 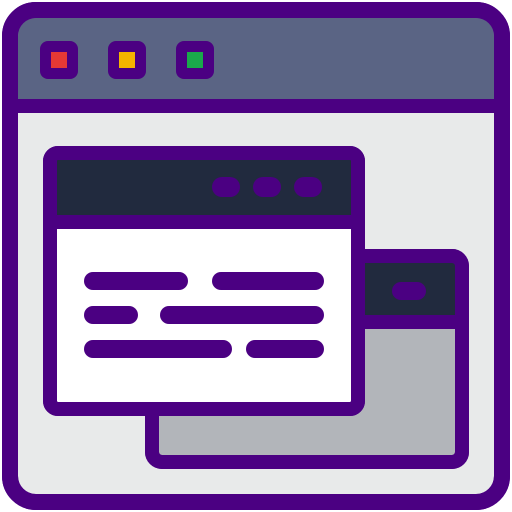 I want to click on maximize-dot-inner, so click(x=195, y=60).